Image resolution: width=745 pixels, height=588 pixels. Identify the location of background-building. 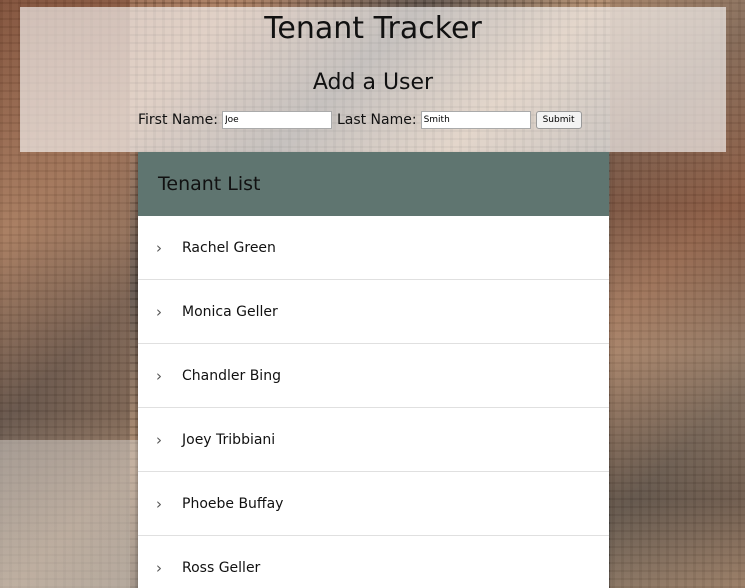
(70, 514).